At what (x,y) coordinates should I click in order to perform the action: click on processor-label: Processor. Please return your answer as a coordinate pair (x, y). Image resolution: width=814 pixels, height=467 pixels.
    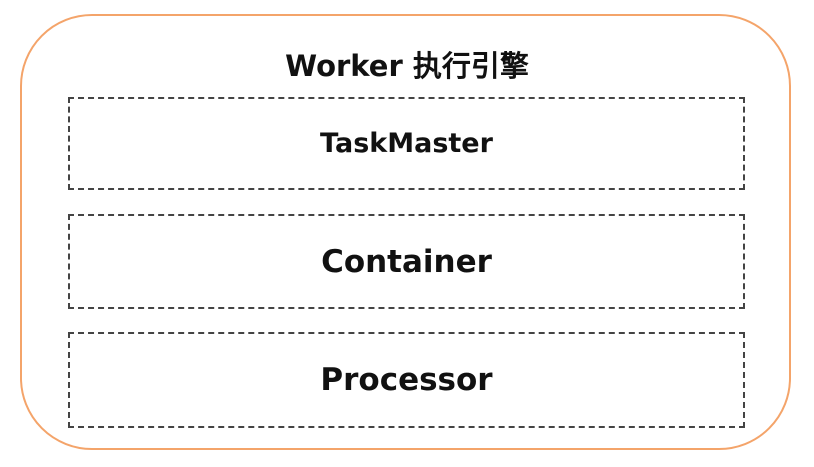
    Looking at the image, I should click on (406, 380).